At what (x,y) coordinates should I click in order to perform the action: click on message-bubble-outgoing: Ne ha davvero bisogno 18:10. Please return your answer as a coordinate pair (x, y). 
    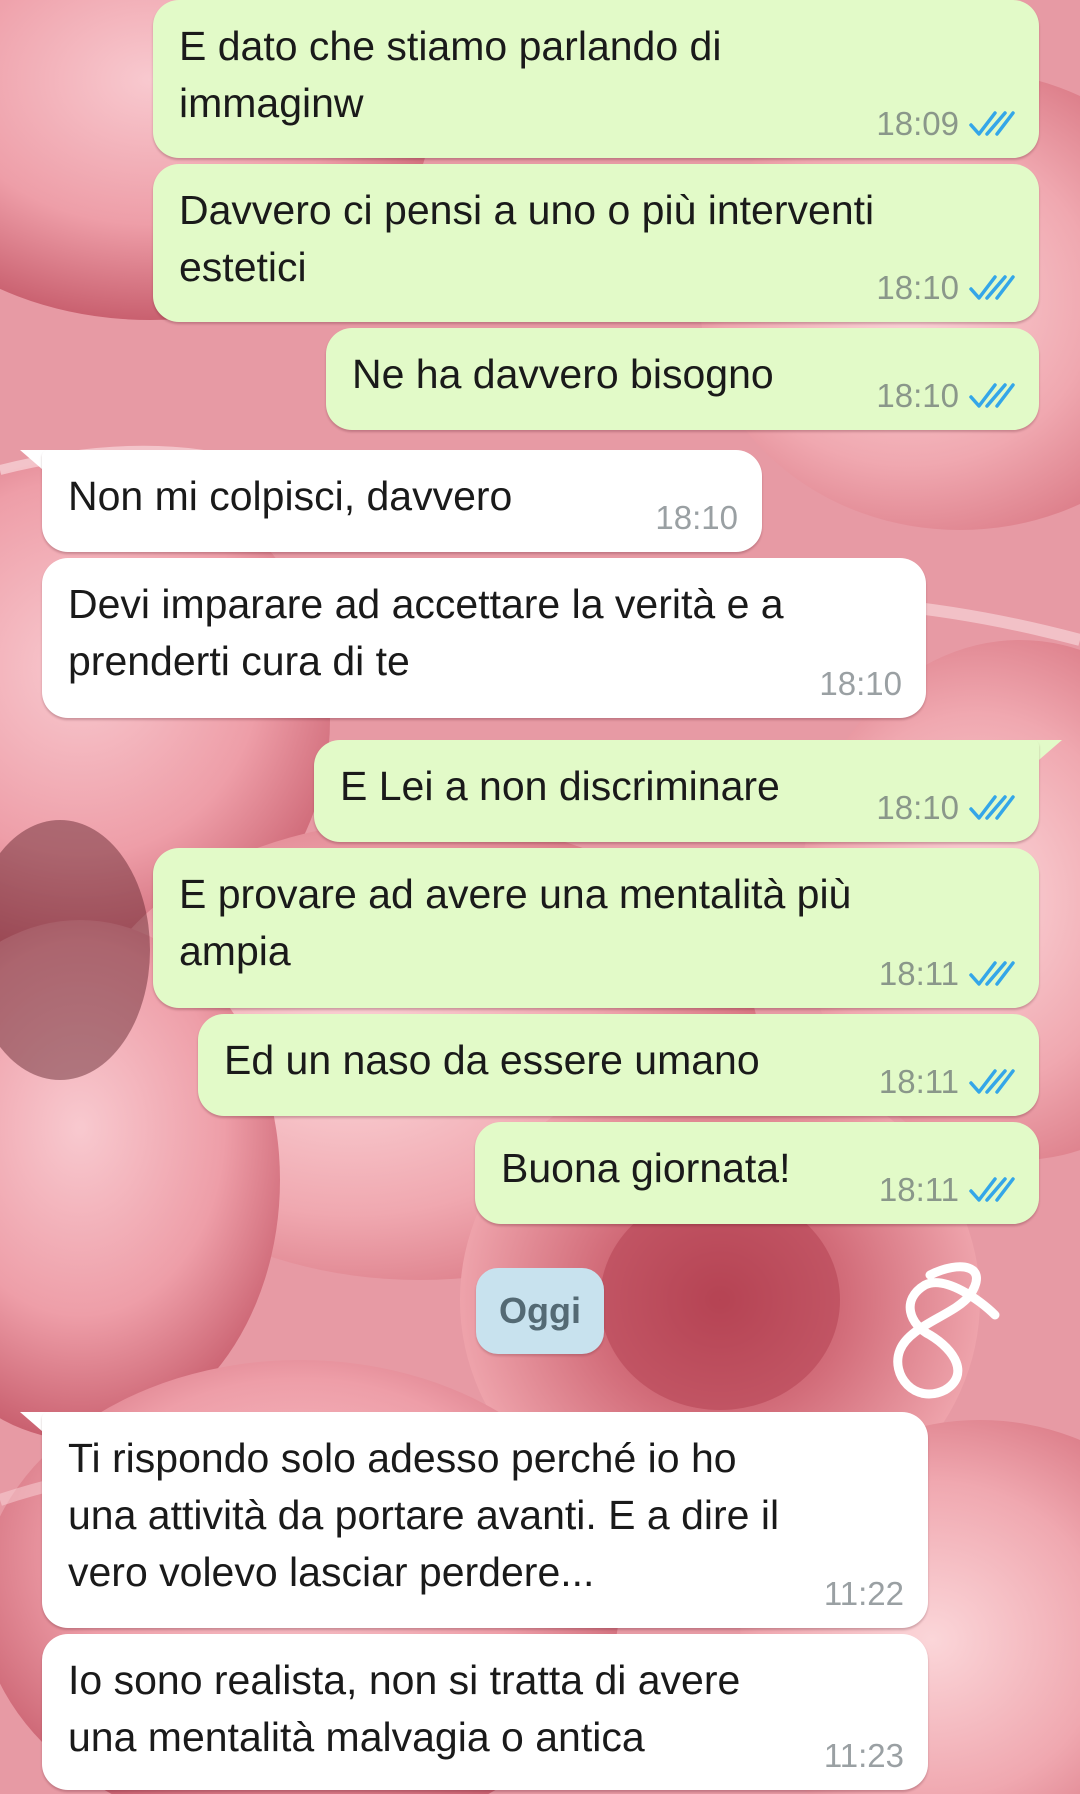
    Looking at the image, I should click on (682, 379).